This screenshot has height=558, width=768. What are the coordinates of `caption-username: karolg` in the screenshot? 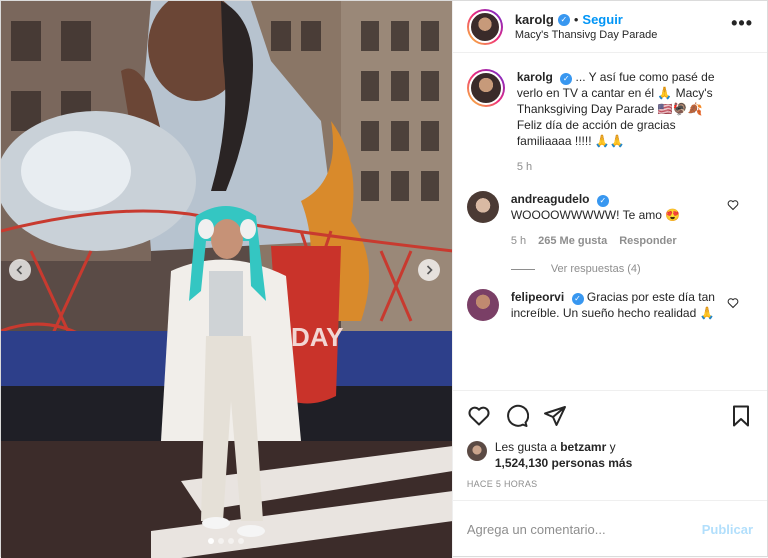 It's located at (535, 77).